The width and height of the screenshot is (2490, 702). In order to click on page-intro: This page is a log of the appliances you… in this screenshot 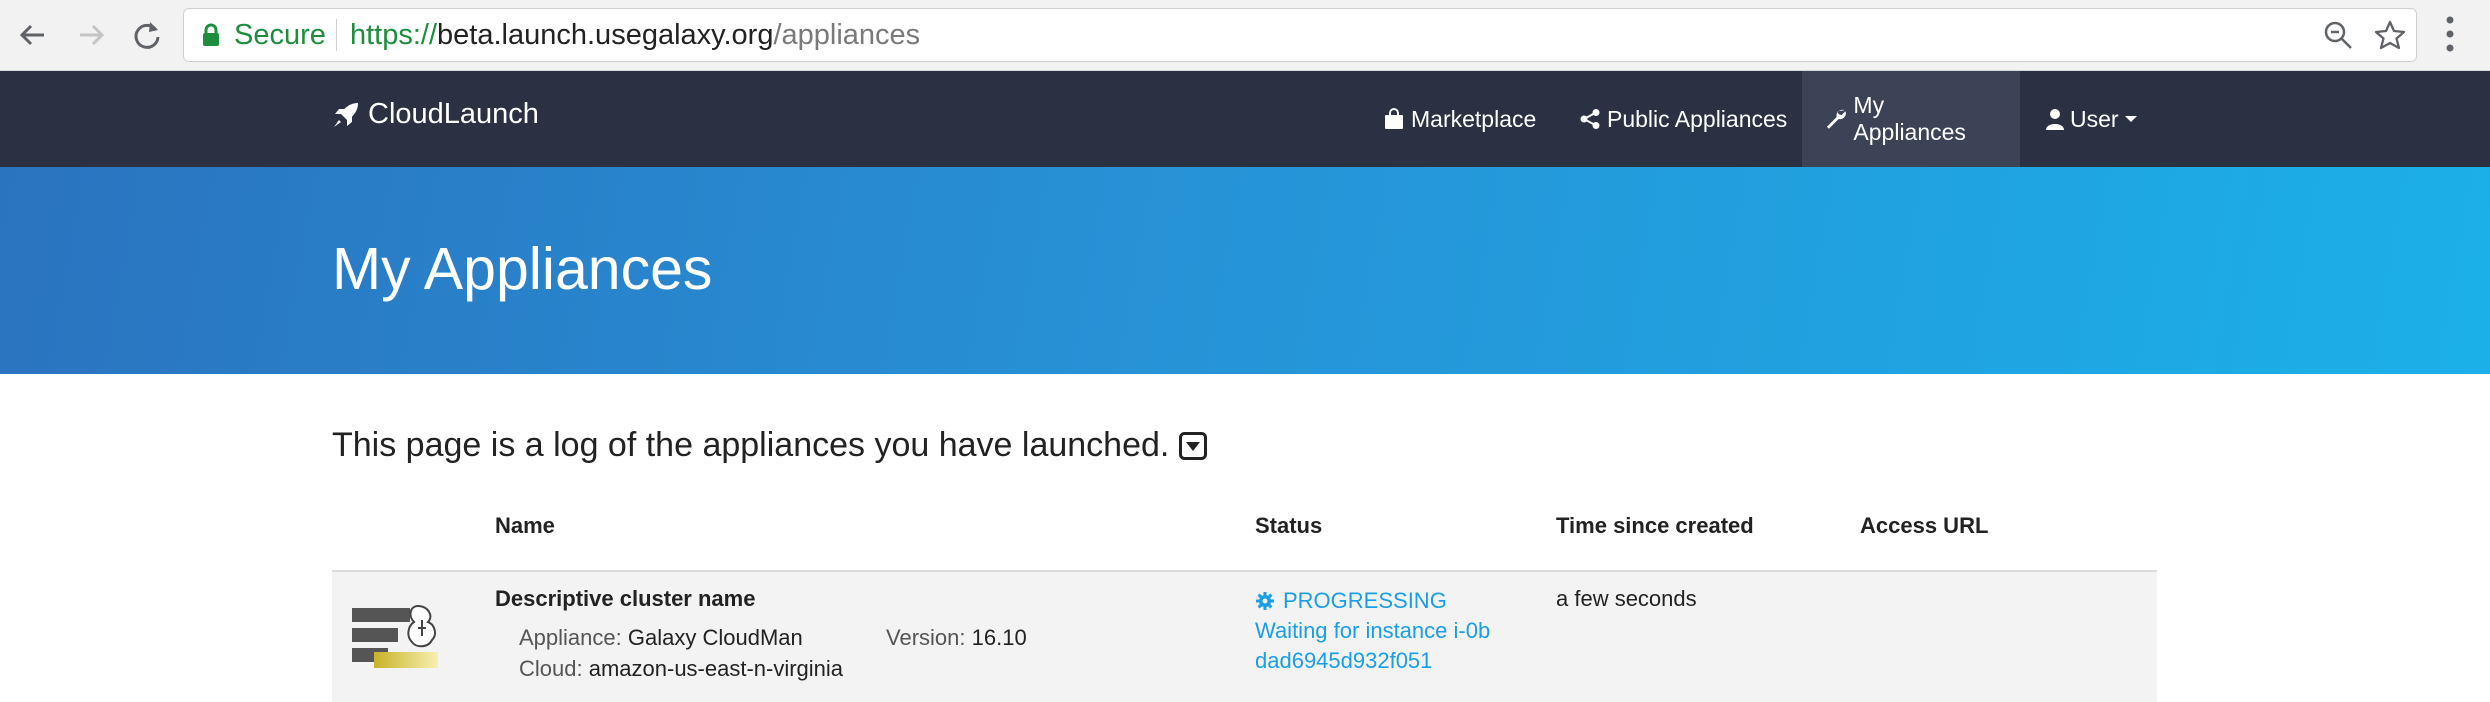, I will do `click(770, 445)`.